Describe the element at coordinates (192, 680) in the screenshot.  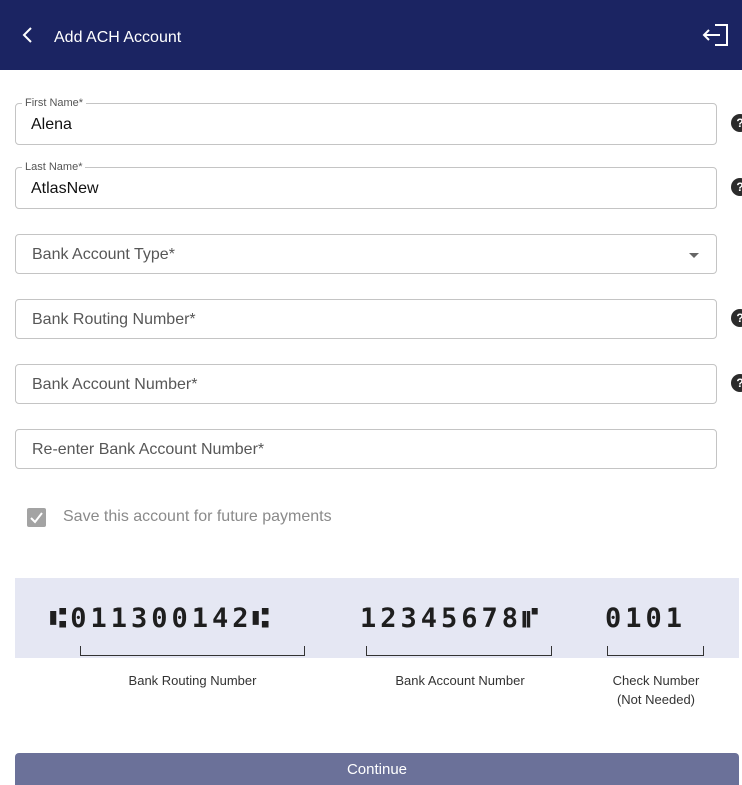
I see `routing-caption: Bank Routing Number` at that location.